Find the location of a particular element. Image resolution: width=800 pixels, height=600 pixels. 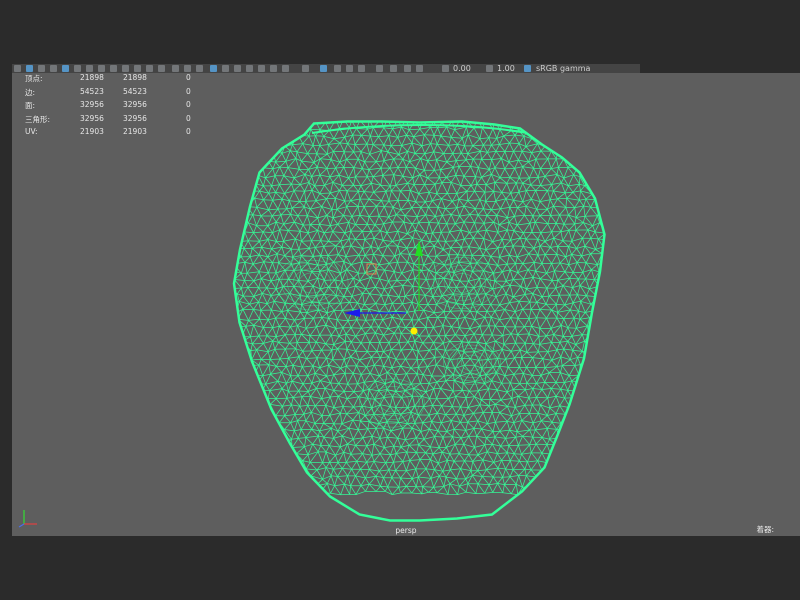

smooth-shade-icon is located at coordinates (187, 68).